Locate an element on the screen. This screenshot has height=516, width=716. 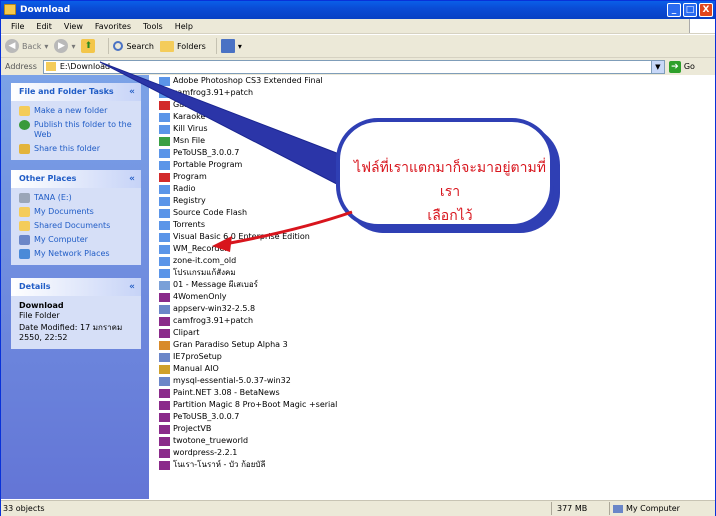
search-button: Search is located at coordinates (133, 46).